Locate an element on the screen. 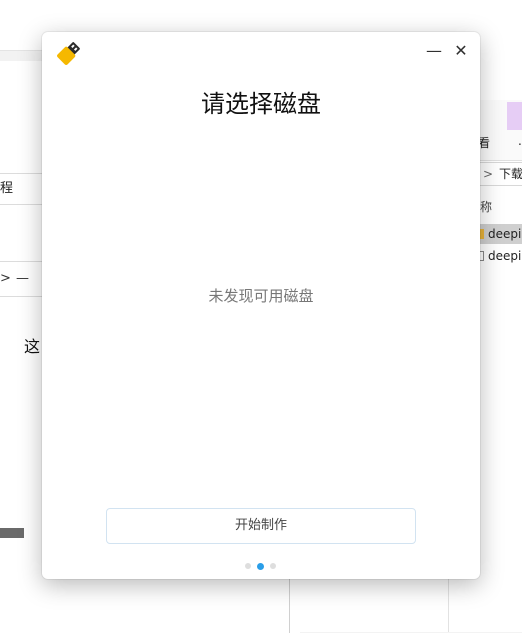  address-bar-label: 下载 is located at coordinates (510, 174).